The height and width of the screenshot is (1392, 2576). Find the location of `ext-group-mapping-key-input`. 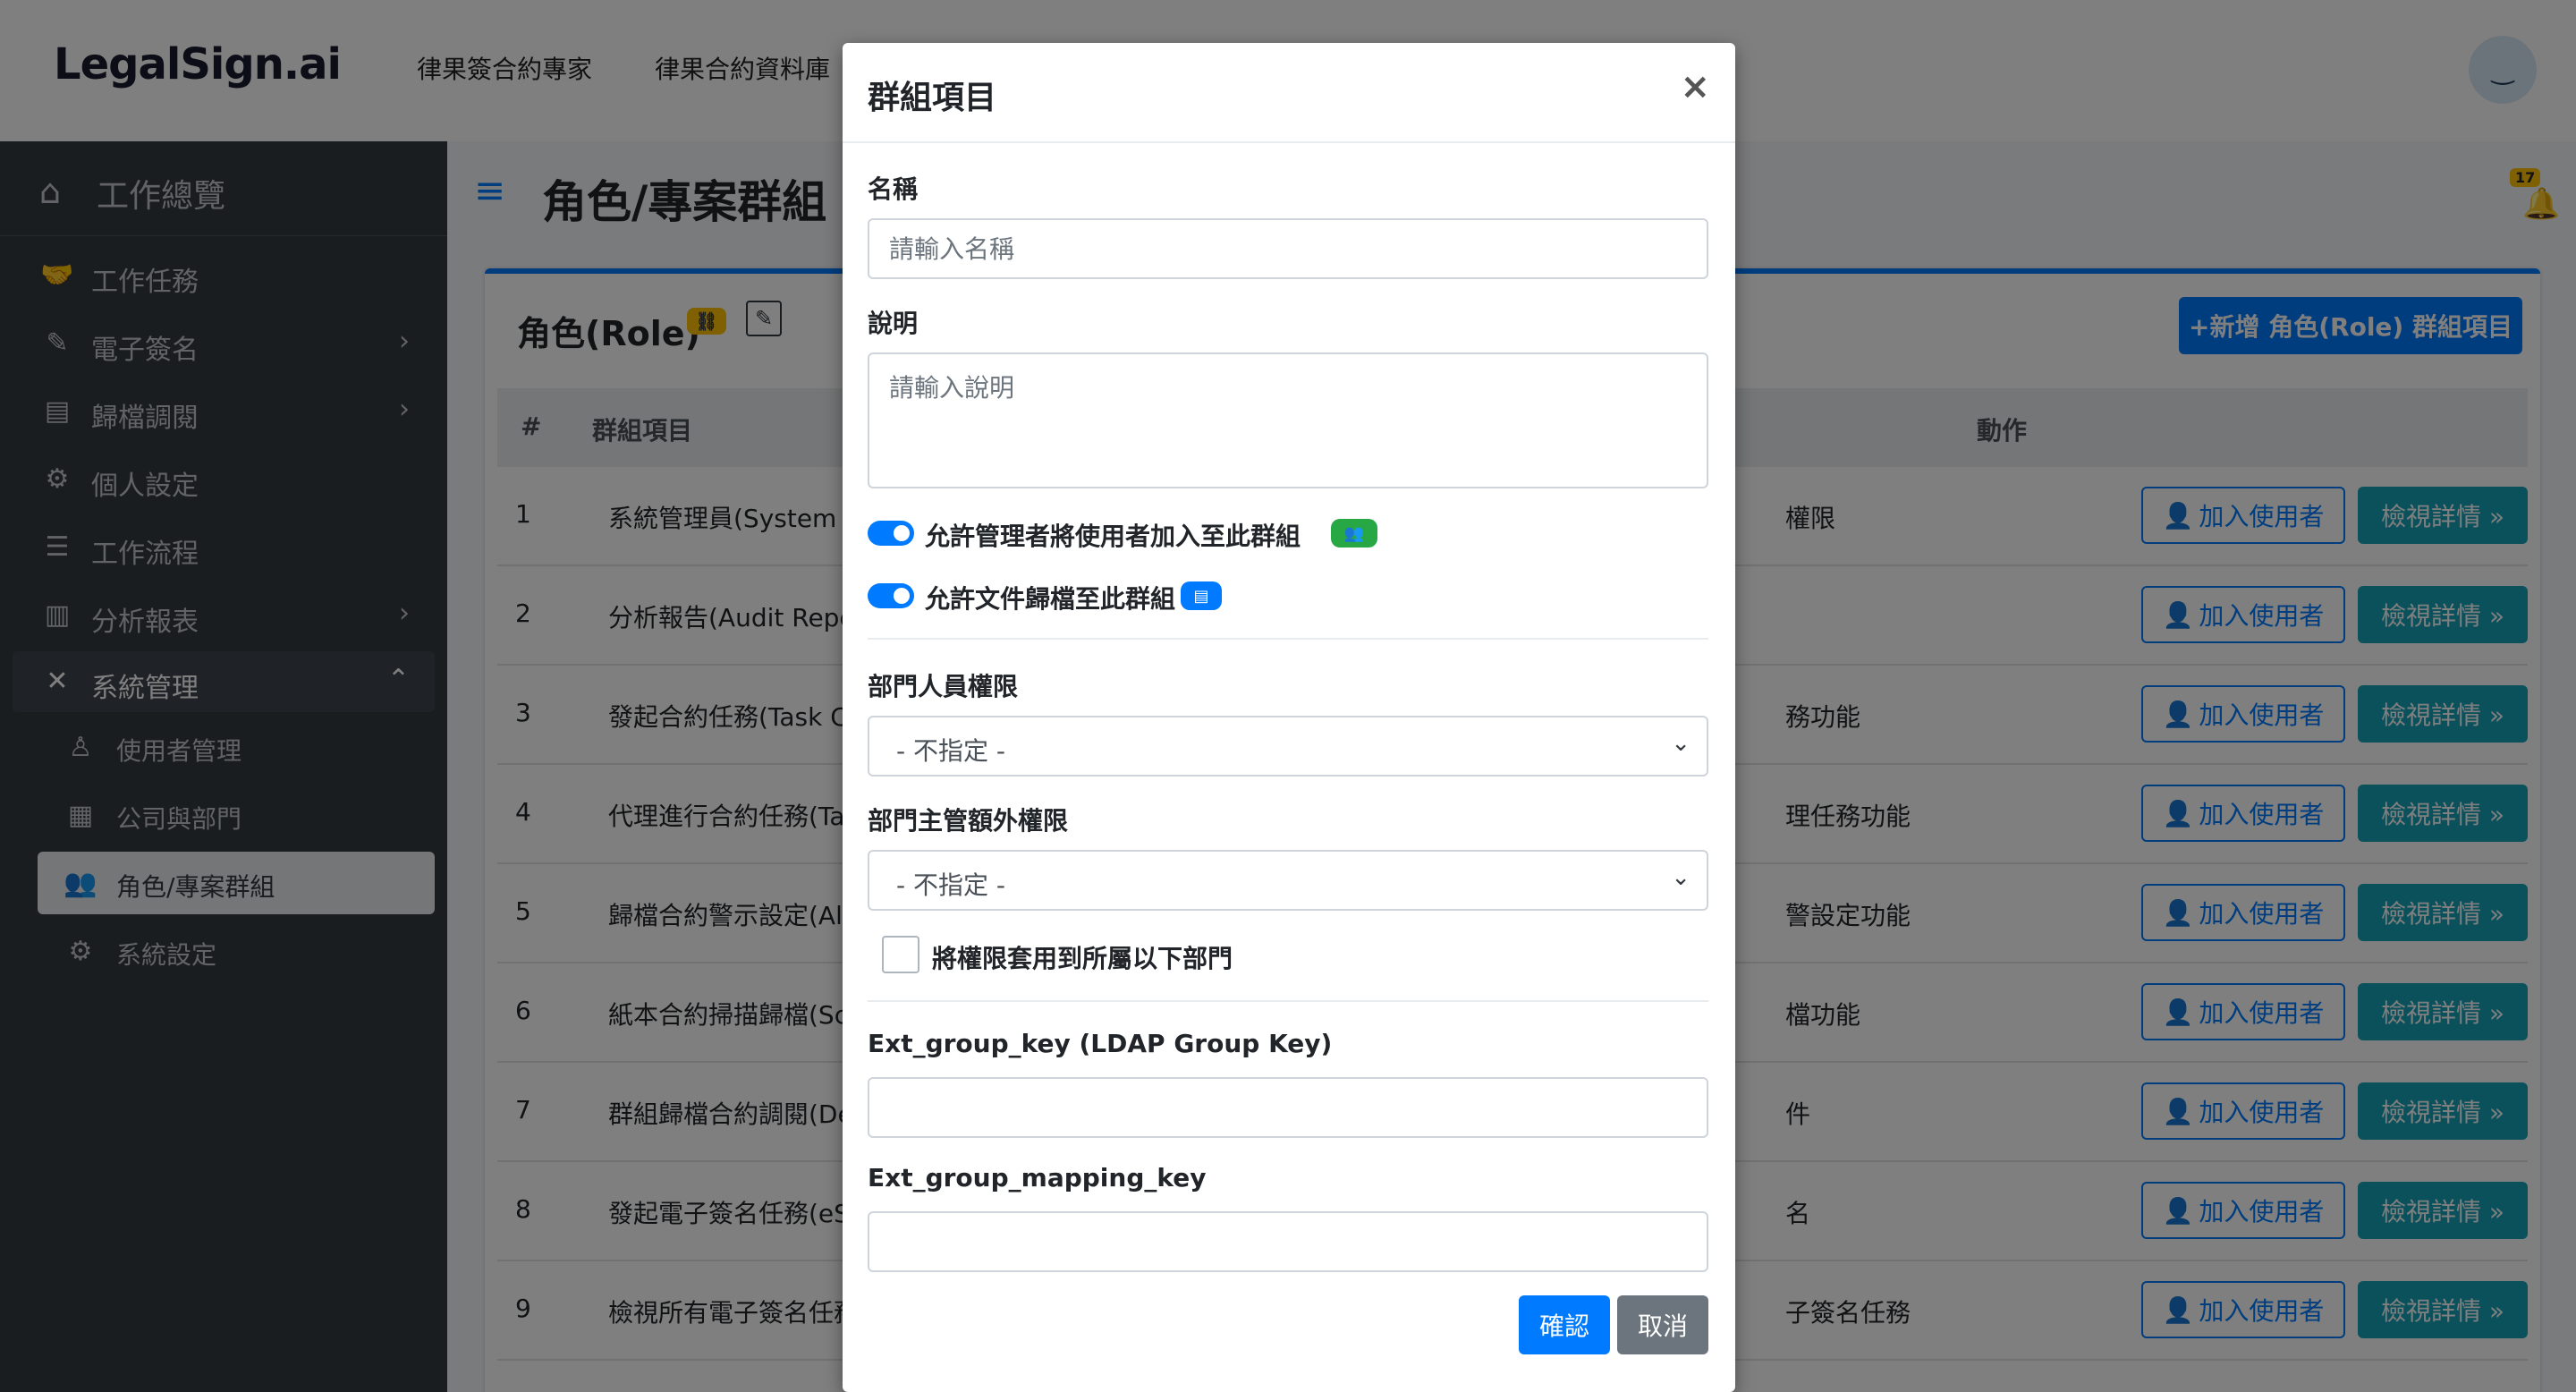

ext-group-mapping-key-input is located at coordinates (1288, 1241).